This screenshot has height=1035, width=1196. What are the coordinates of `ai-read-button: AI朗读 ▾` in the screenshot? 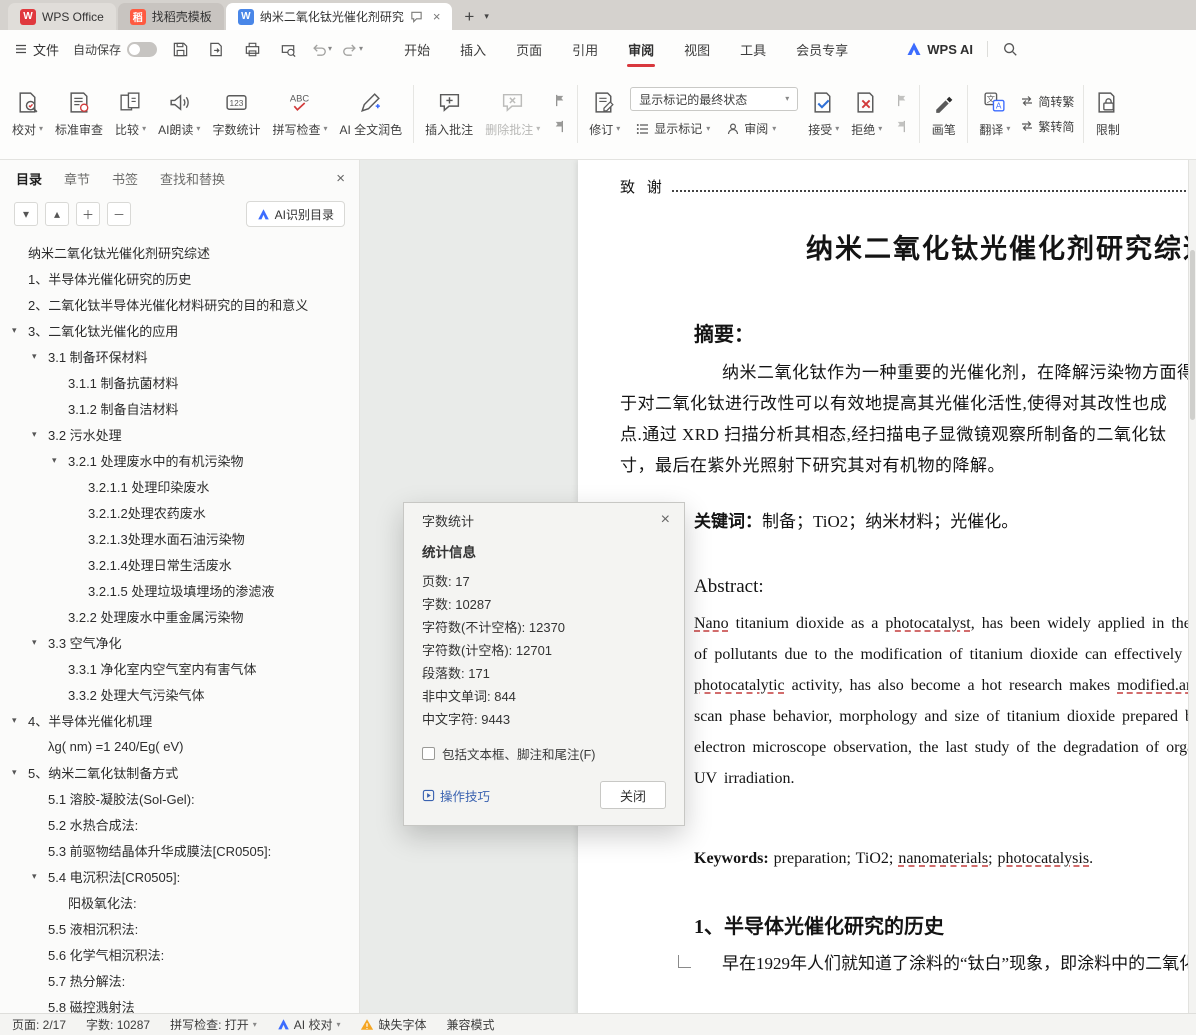 It's located at (179, 114).